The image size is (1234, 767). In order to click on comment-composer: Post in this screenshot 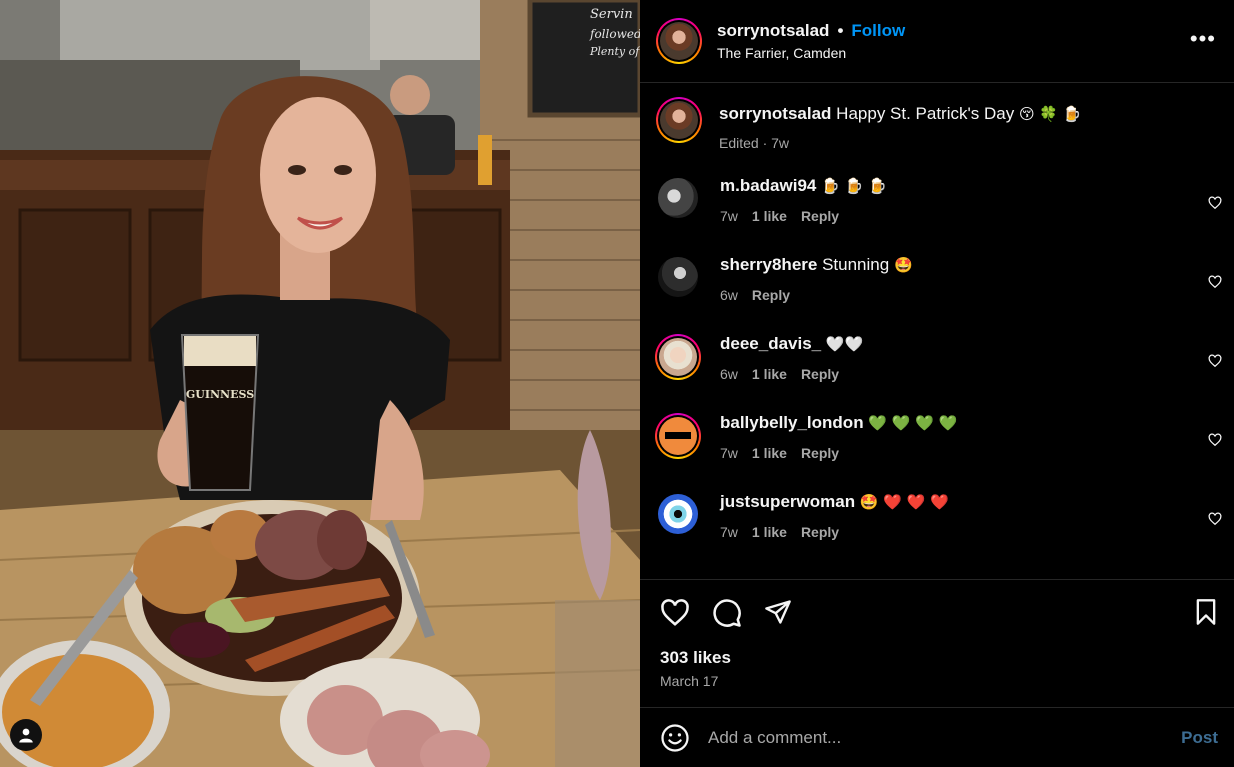, I will do `click(937, 737)`.